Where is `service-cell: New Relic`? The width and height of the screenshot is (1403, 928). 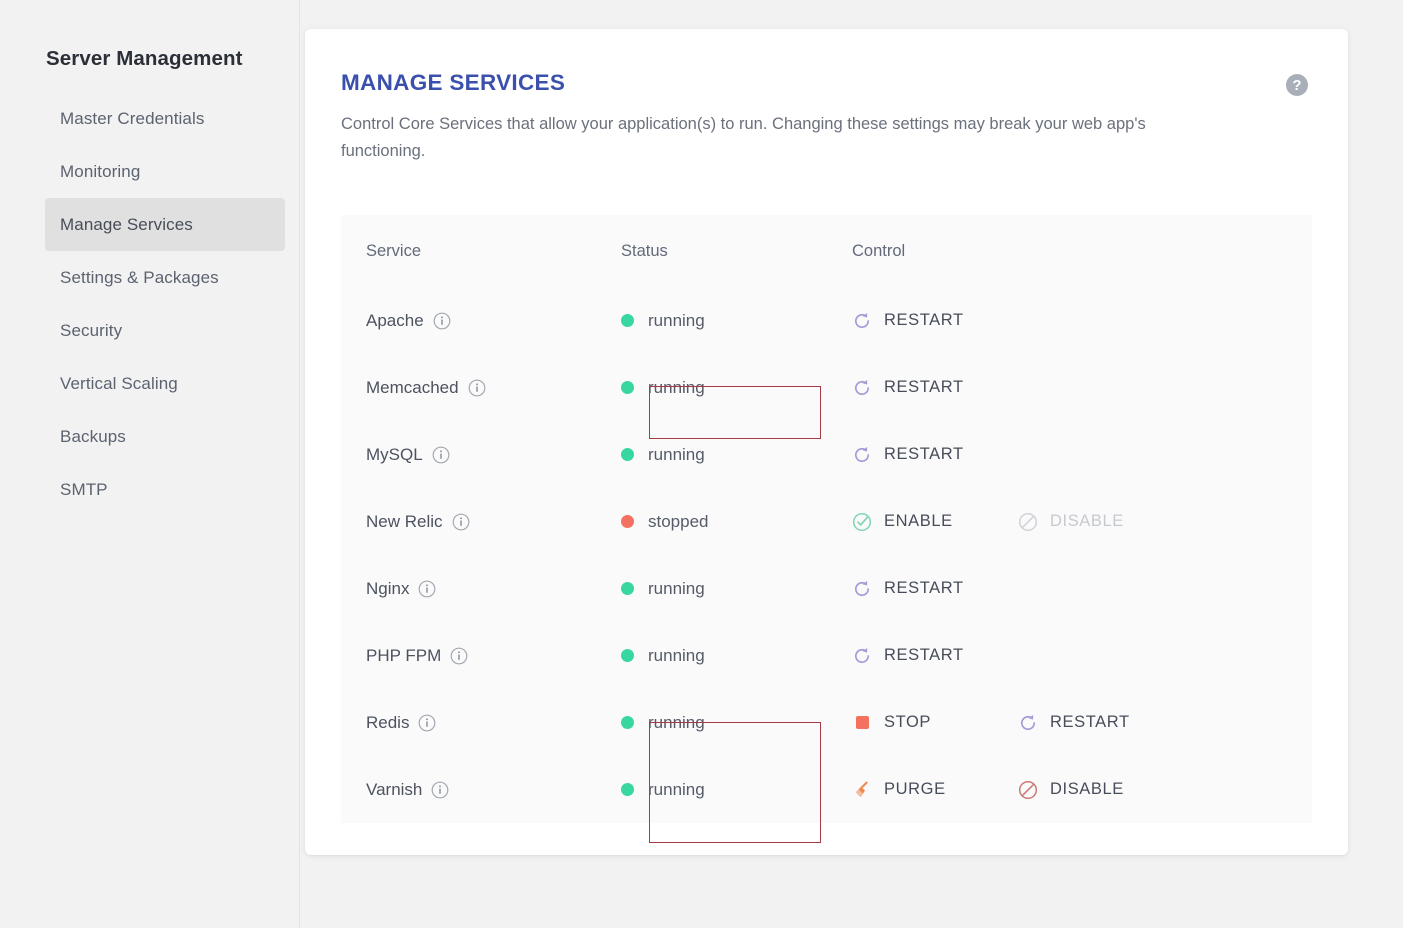
service-cell: New Relic is located at coordinates (481, 522).